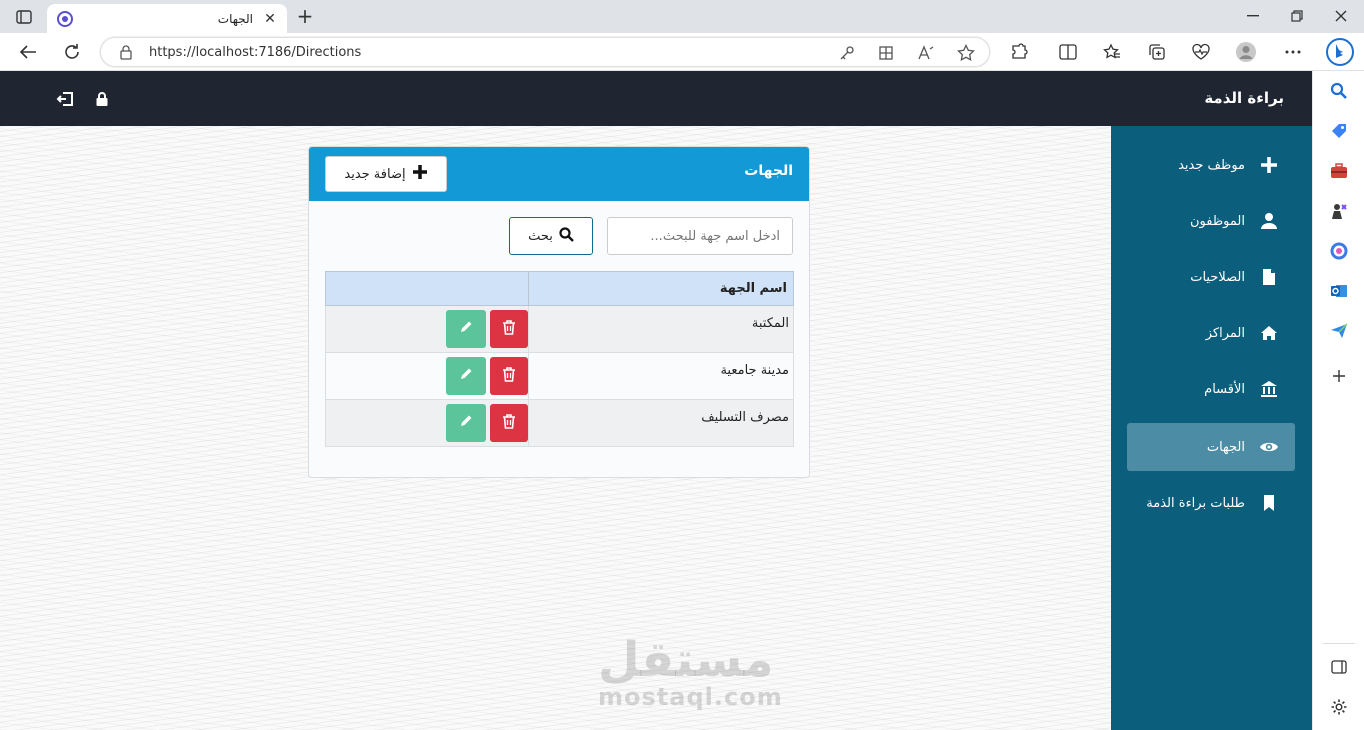 Image resolution: width=1364 pixels, height=730 pixels. Describe the element at coordinates (1225, 447) in the screenshot. I see `sidebar-item-label: الجهات` at that location.